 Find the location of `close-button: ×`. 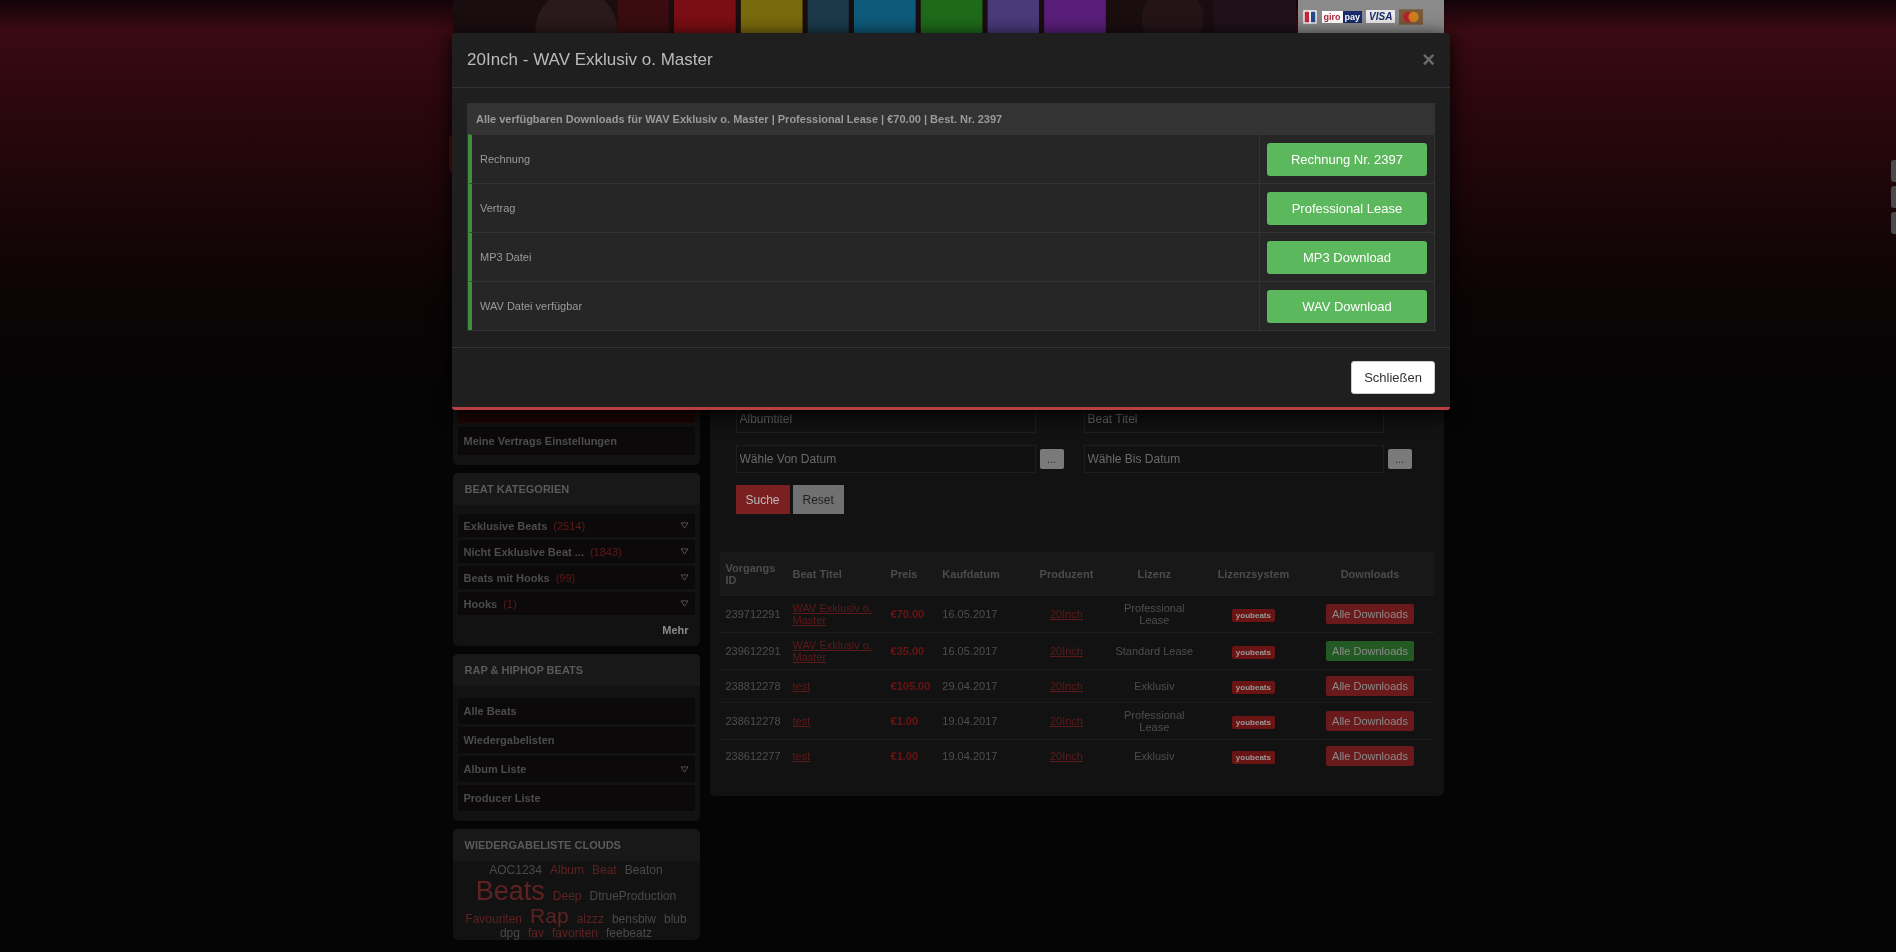

close-button: × is located at coordinates (1428, 60).